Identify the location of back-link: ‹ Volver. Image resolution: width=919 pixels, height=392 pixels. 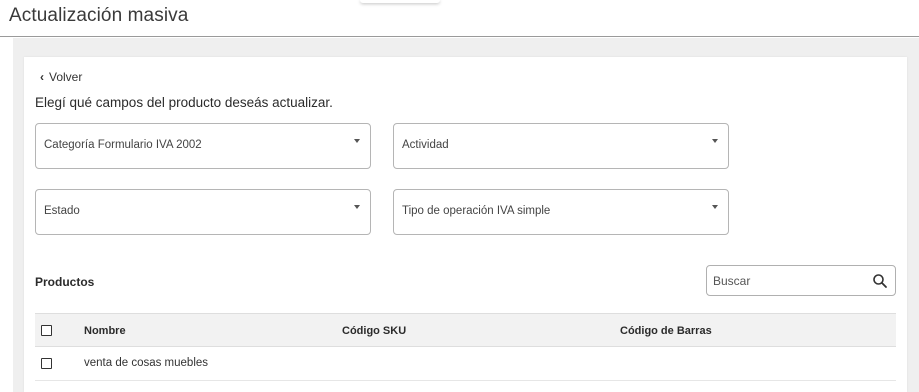
(61, 77).